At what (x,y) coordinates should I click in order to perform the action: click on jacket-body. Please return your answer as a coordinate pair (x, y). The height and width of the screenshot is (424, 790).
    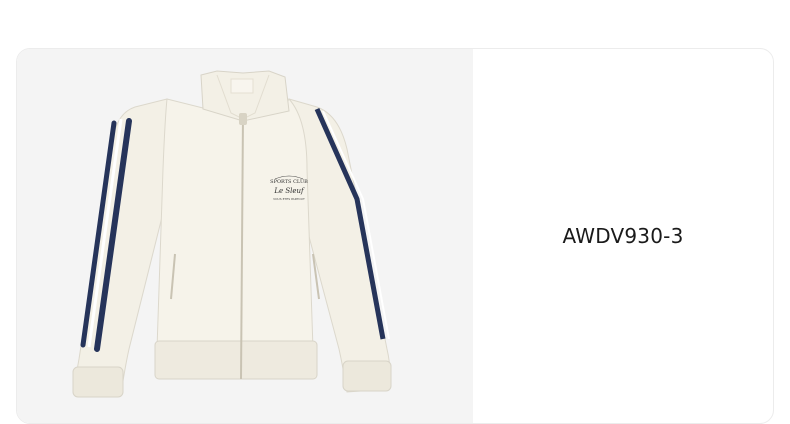
    Looking at the image, I should click on (235, 224).